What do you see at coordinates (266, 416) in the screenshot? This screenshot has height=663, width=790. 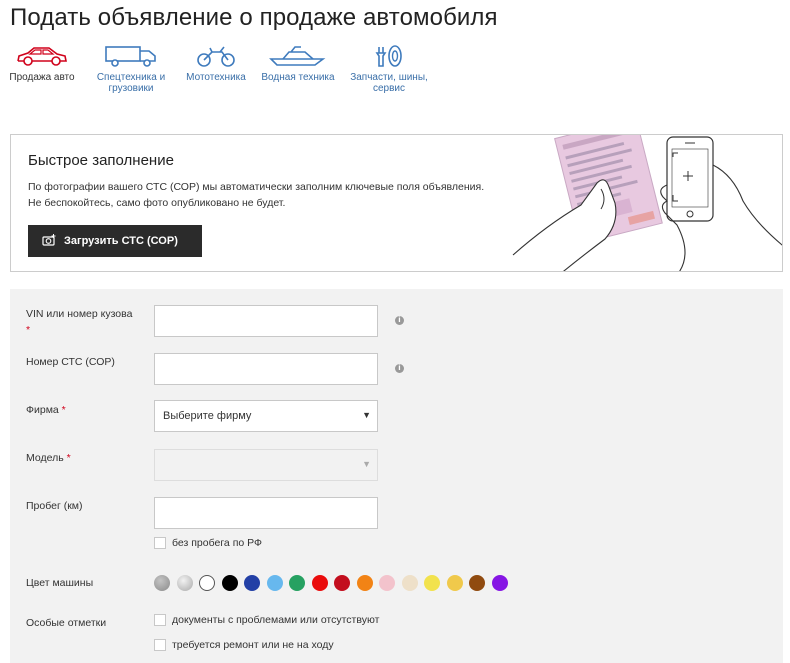 I see `make-select: Выберите фирму ▼` at bounding box center [266, 416].